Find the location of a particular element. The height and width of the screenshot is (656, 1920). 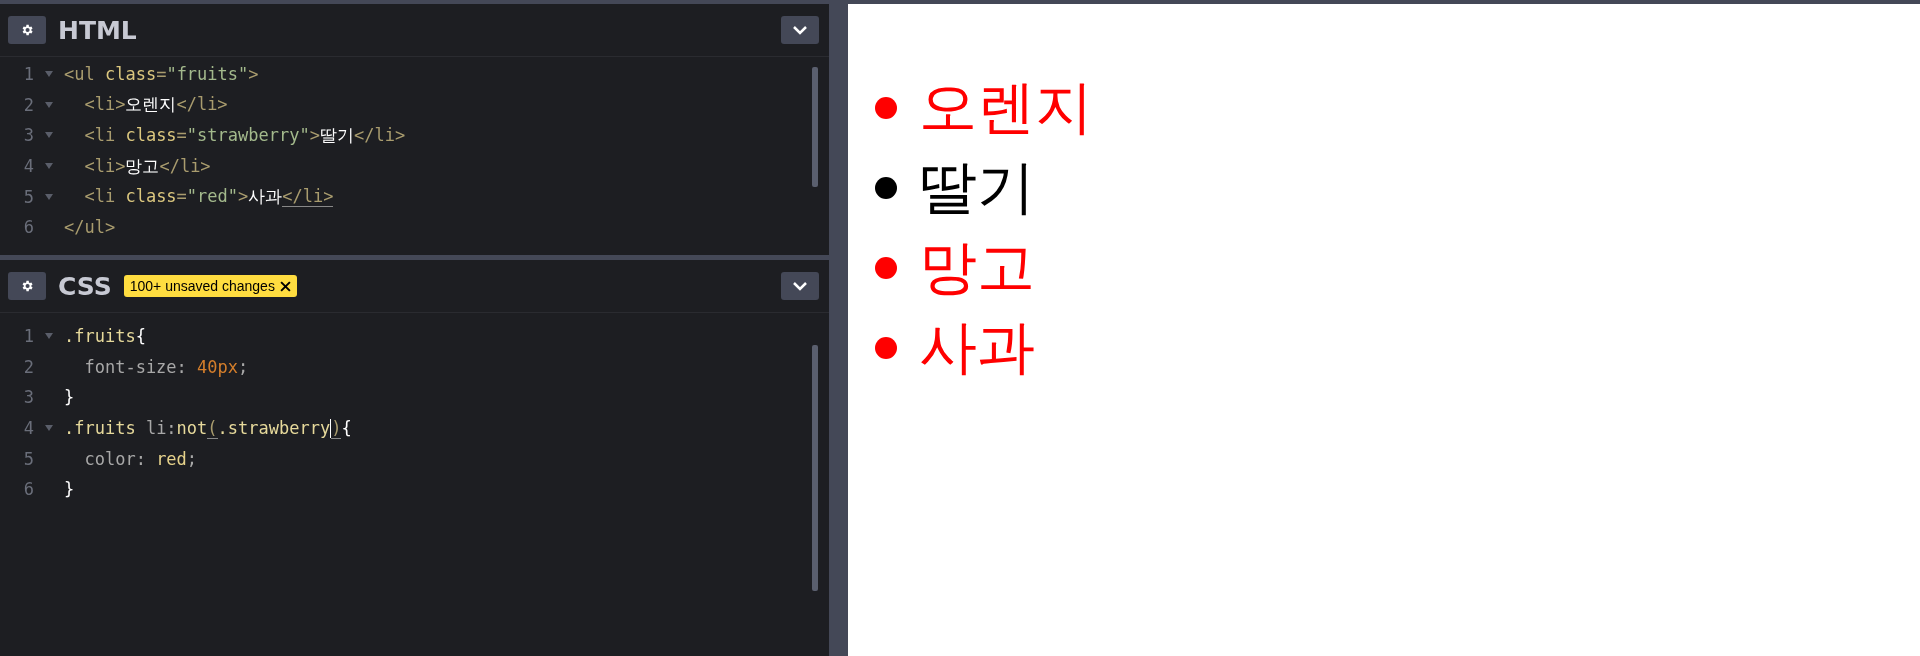

panel-title: HTML is located at coordinates (97, 30).